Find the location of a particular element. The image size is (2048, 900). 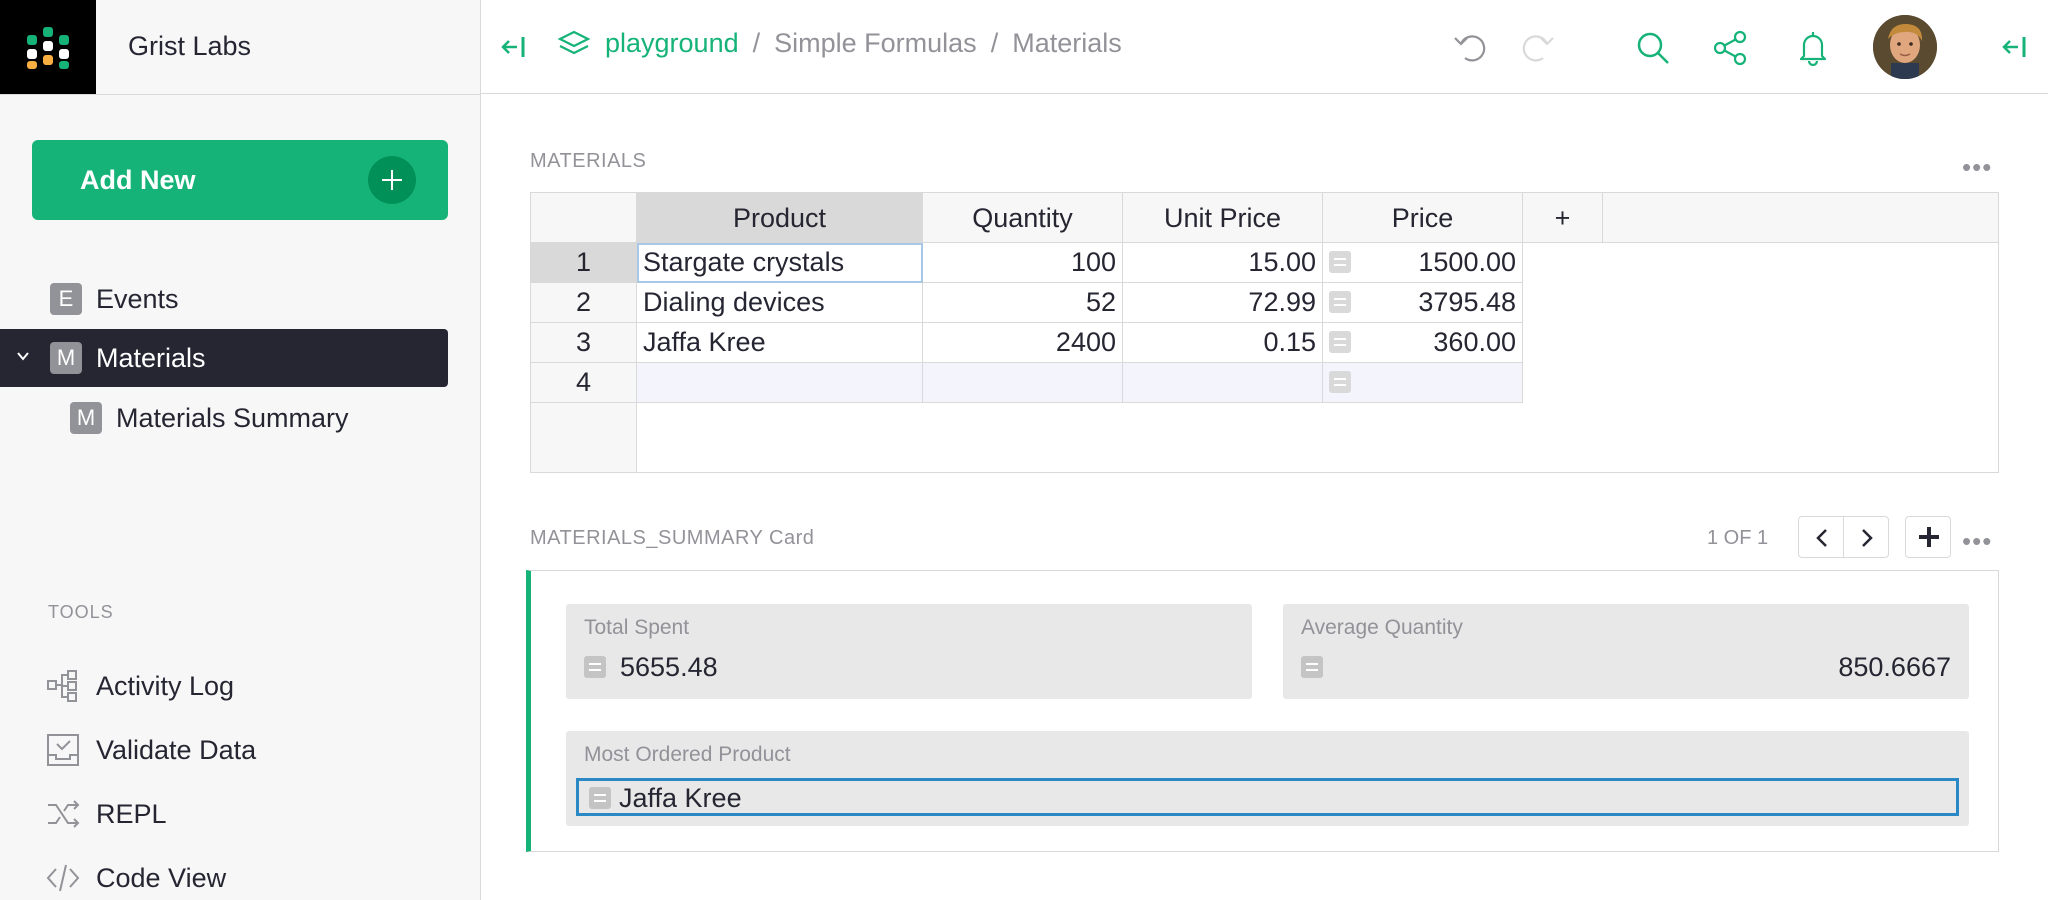

cell-unit-price: 72.99 is located at coordinates (1223, 303).